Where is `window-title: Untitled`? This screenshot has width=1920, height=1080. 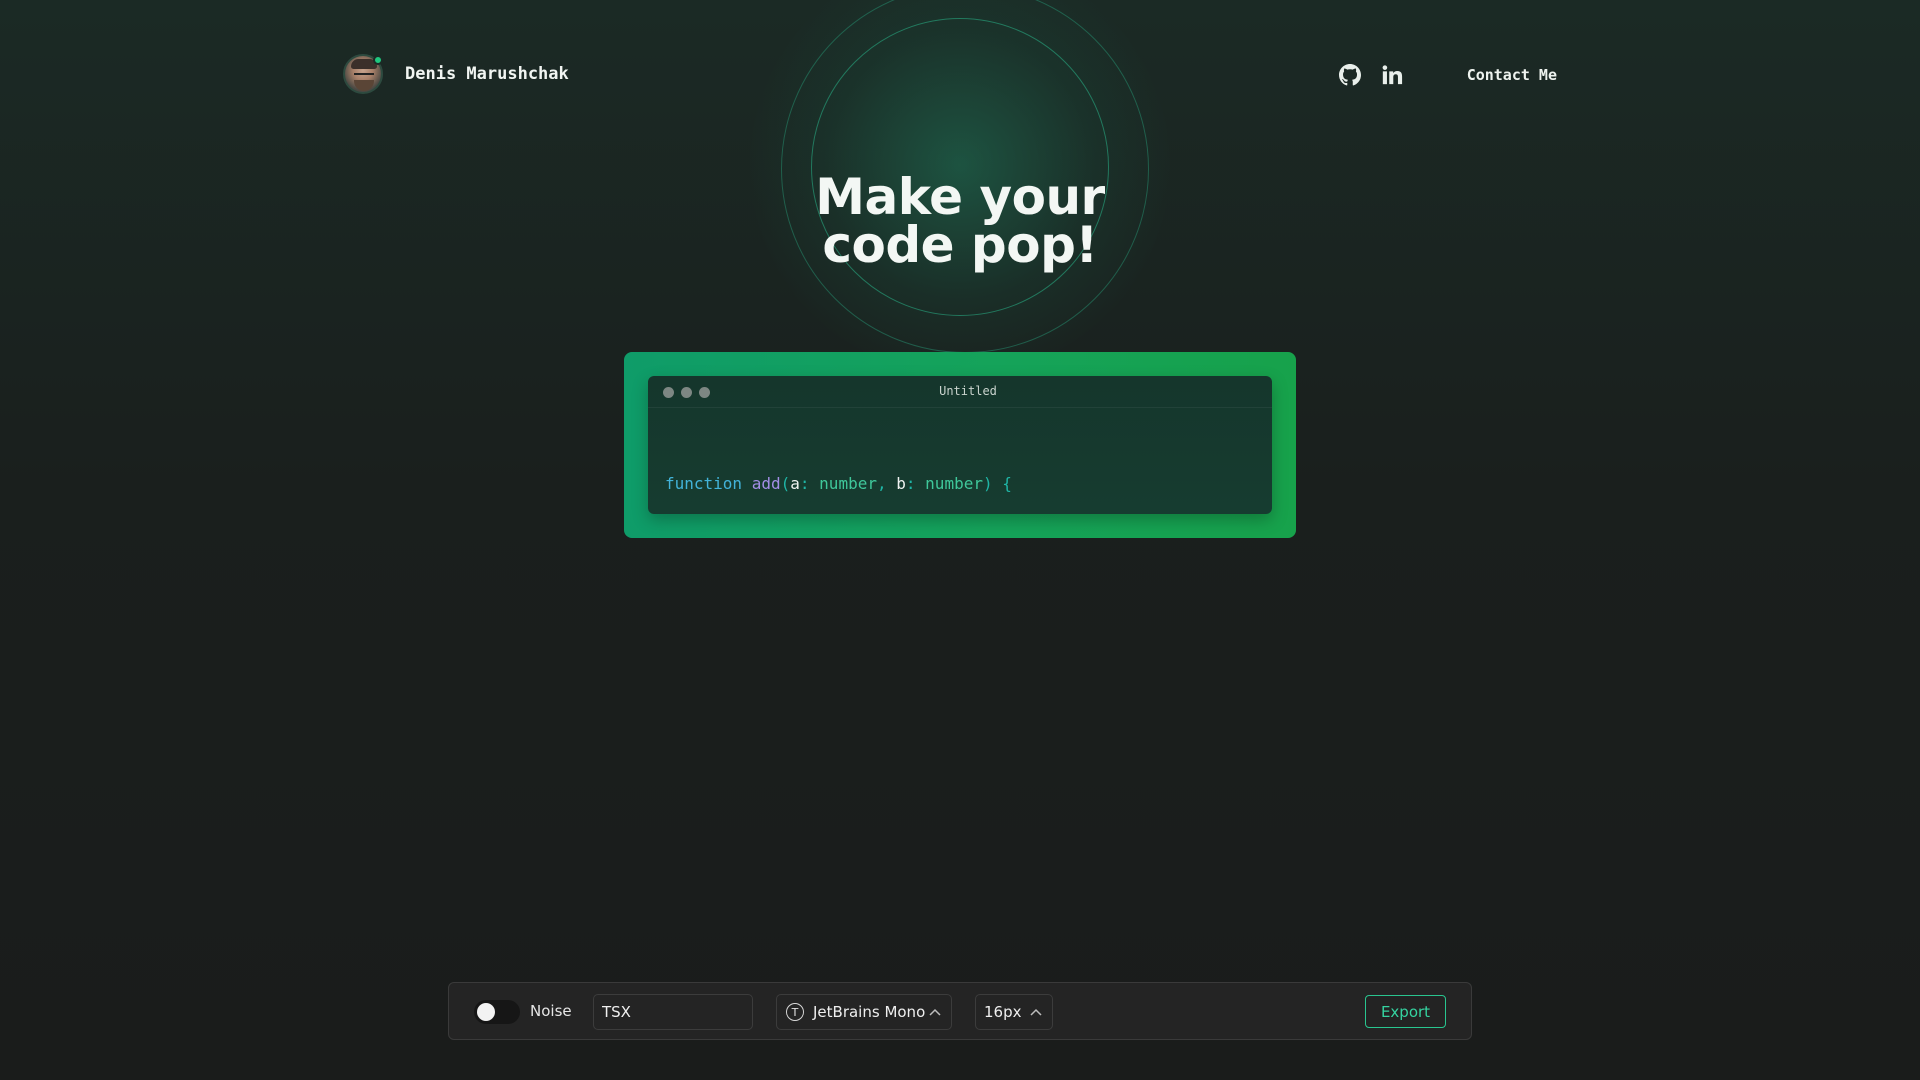 window-title: Untitled is located at coordinates (960, 391).